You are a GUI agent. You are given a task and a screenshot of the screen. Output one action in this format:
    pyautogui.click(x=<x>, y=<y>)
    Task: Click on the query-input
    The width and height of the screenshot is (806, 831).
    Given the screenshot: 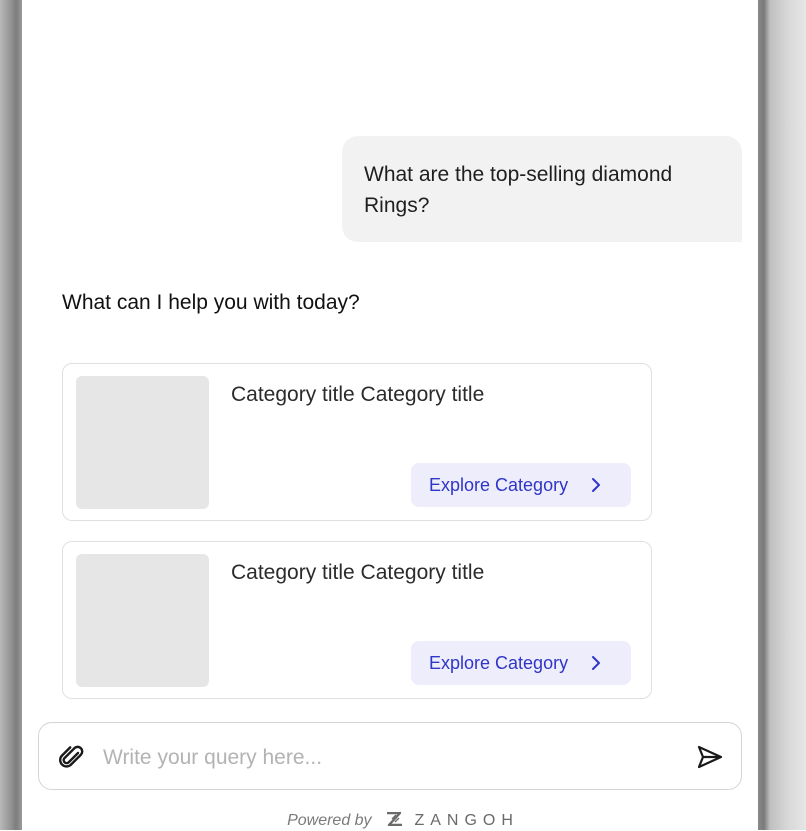 What is the action you would take?
    pyautogui.click(x=383, y=758)
    